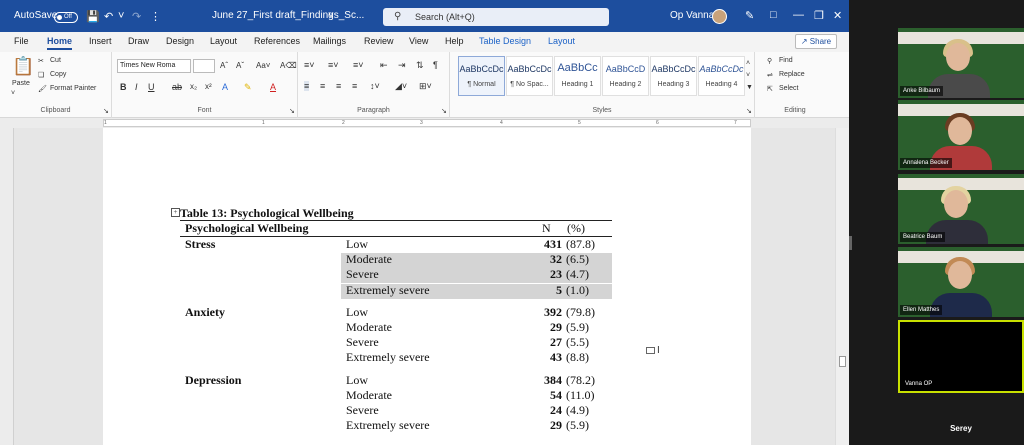 The width and height of the screenshot is (1024, 445). Describe the element at coordinates (329, 41) in the screenshot. I see `tab-mailings: Mailings` at that location.